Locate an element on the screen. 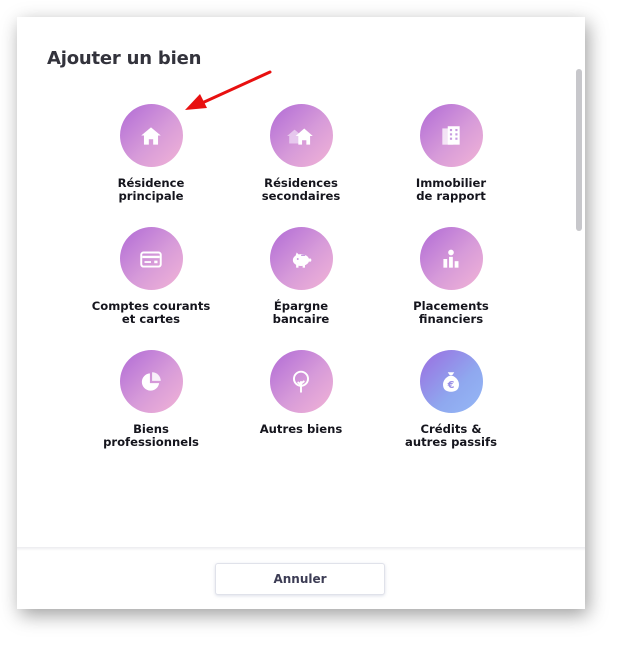 The image size is (633, 658). credits-passifs-circle: € is located at coordinates (451, 381).